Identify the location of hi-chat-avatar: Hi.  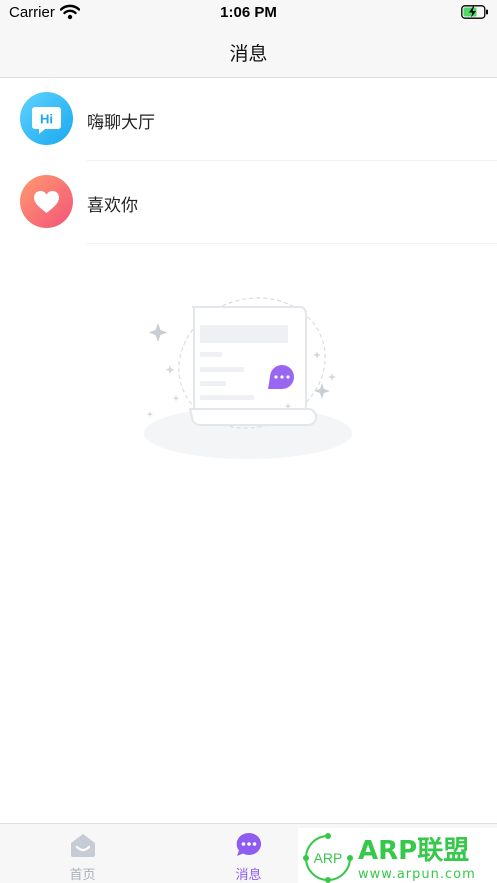
(46, 118).